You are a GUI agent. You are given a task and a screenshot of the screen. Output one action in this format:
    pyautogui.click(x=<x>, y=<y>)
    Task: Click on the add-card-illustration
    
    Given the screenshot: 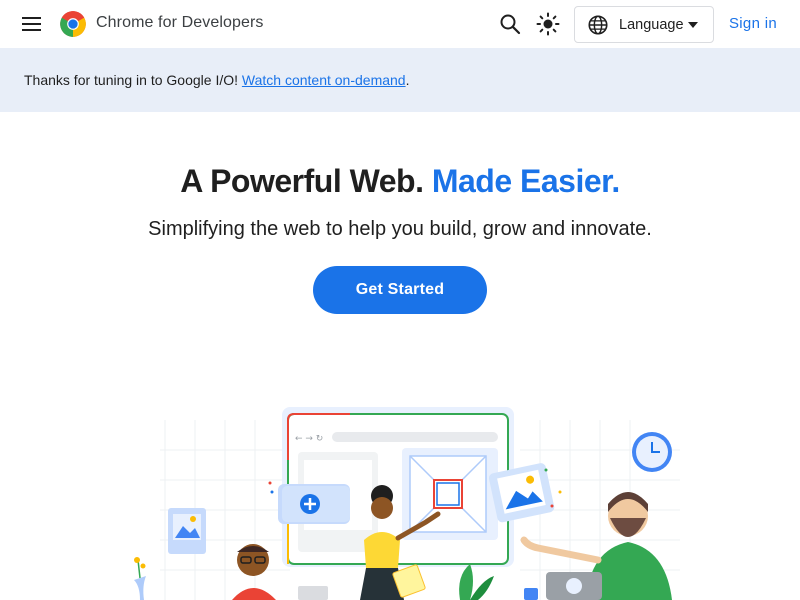 What is the action you would take?
    pyautogui.click(x=314, y=504)
    